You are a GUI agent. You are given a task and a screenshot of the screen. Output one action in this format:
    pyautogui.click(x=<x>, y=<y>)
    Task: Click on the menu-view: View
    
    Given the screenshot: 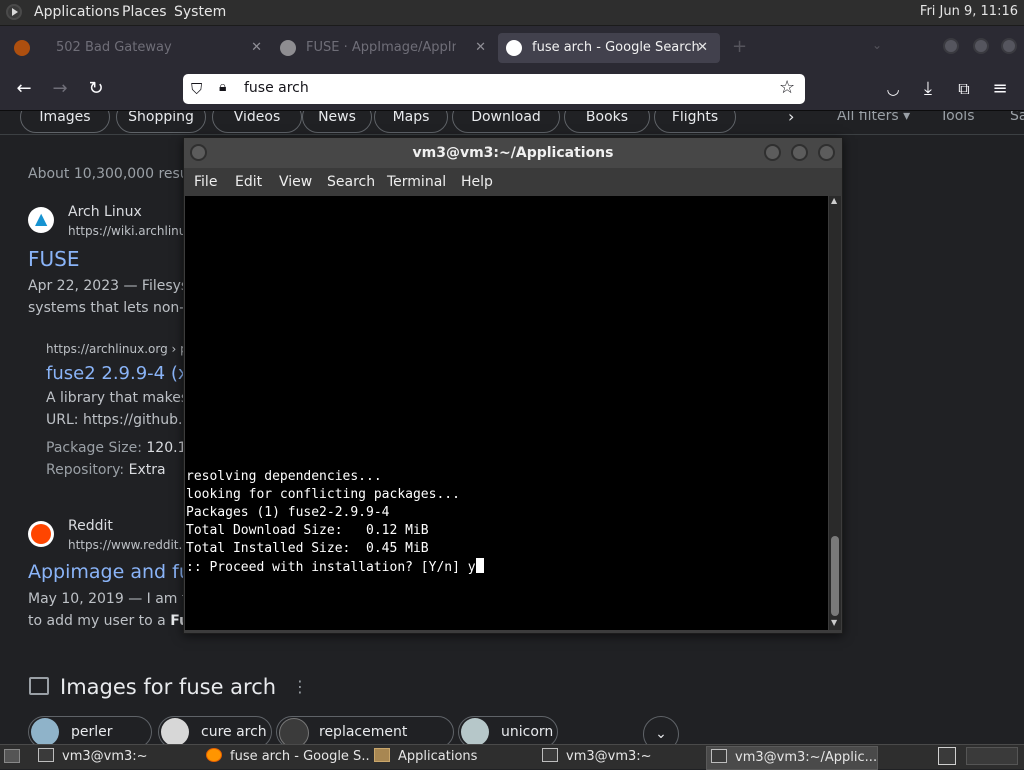 What is the action you would take?
    pyautogui.click(x=295, y=182)
    